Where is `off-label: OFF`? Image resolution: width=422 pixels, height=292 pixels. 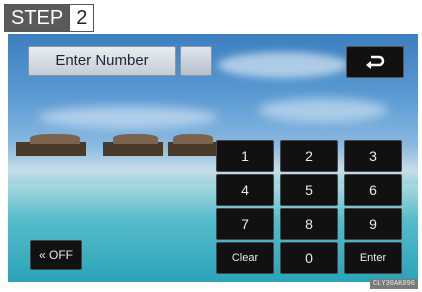
off-label: OFF is located at coordinates (61, 255).